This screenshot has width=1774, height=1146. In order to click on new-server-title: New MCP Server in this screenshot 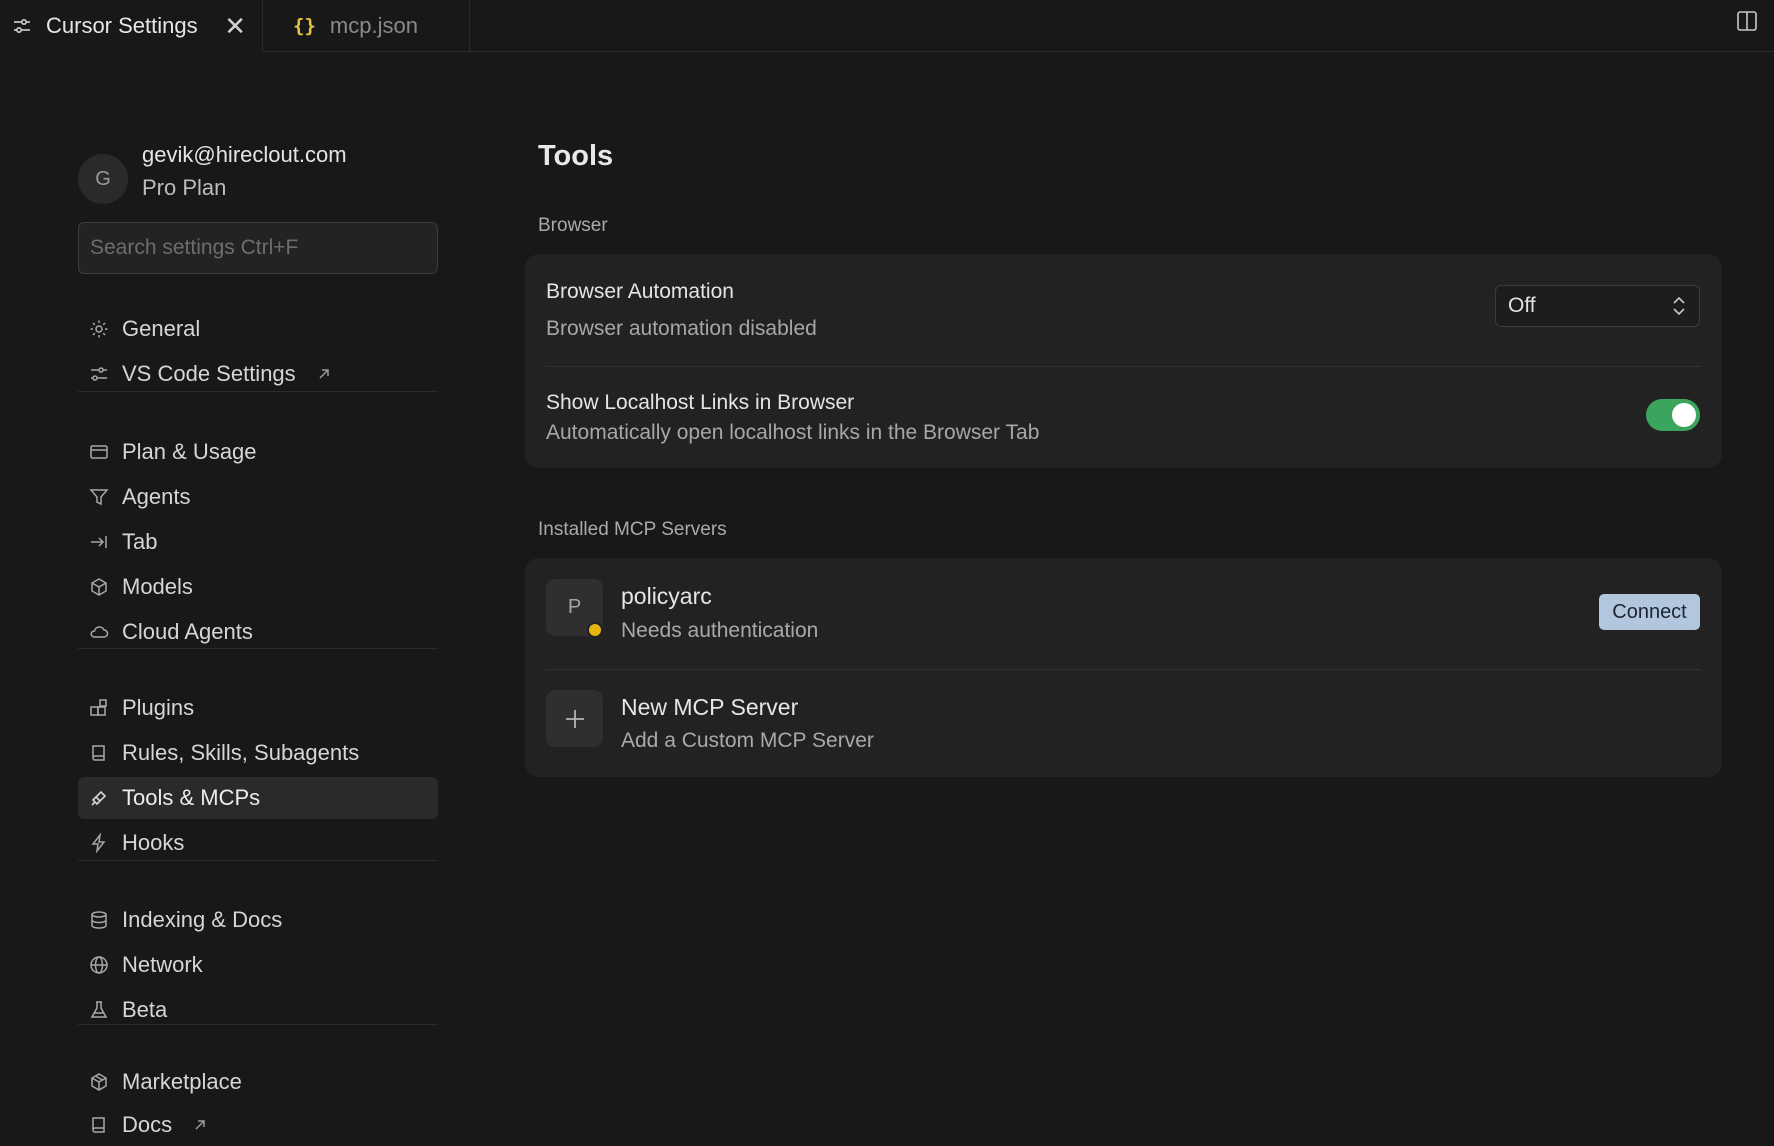, I will do `click(709, 707)`.